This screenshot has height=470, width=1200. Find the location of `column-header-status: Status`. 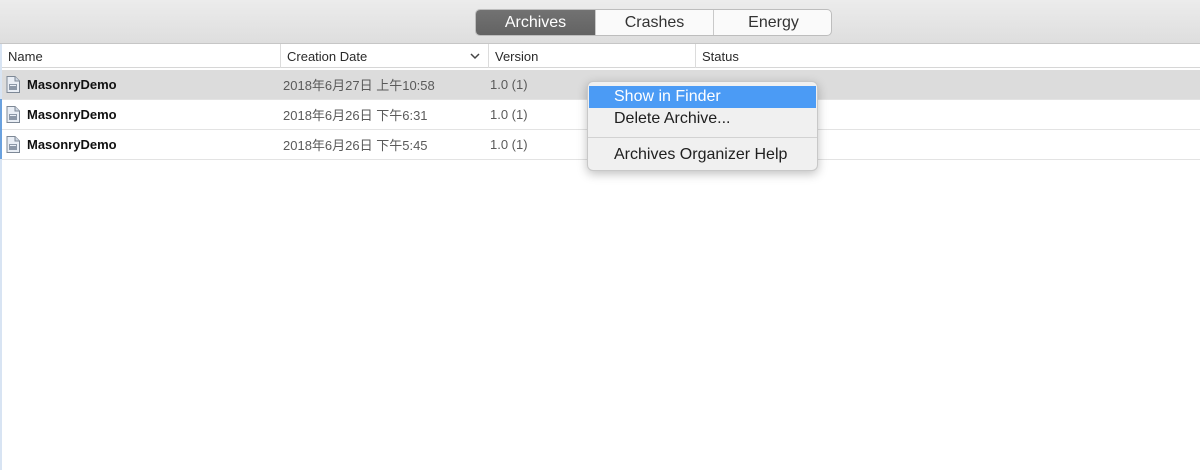

column-header-status: Status is located at coordinates (947, 56).